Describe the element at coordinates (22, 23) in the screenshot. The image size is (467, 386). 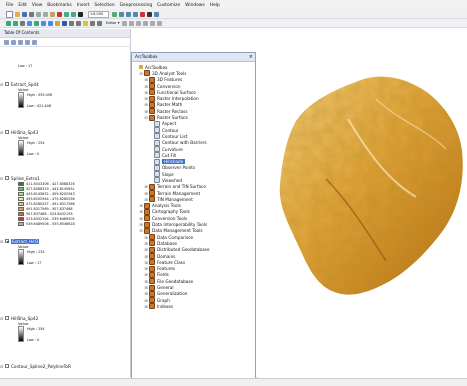
I see `pan-icon` at that location.